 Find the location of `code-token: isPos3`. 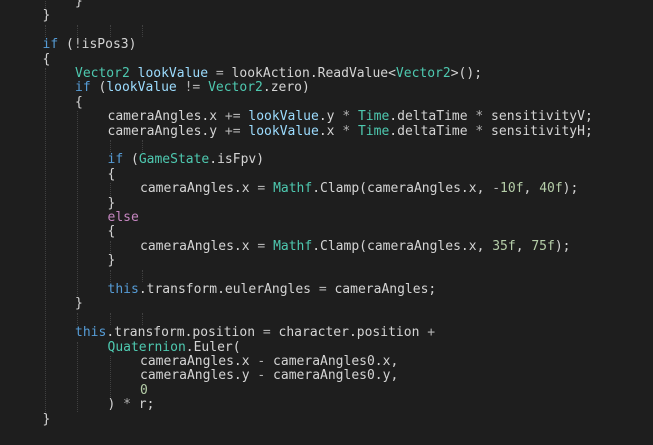

code-token: isPos3 is located at coordinates (105, 45).